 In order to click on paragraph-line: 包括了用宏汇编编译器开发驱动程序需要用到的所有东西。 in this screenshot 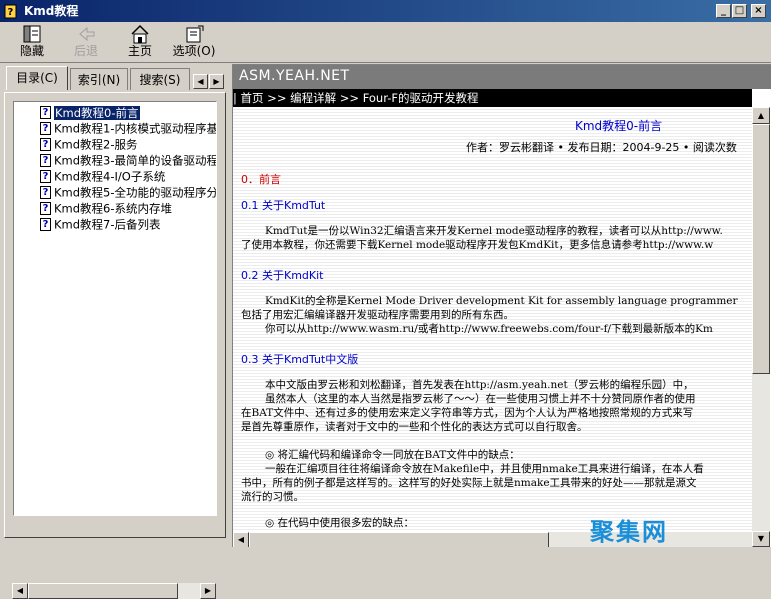, I will do `click(377, 315)`.